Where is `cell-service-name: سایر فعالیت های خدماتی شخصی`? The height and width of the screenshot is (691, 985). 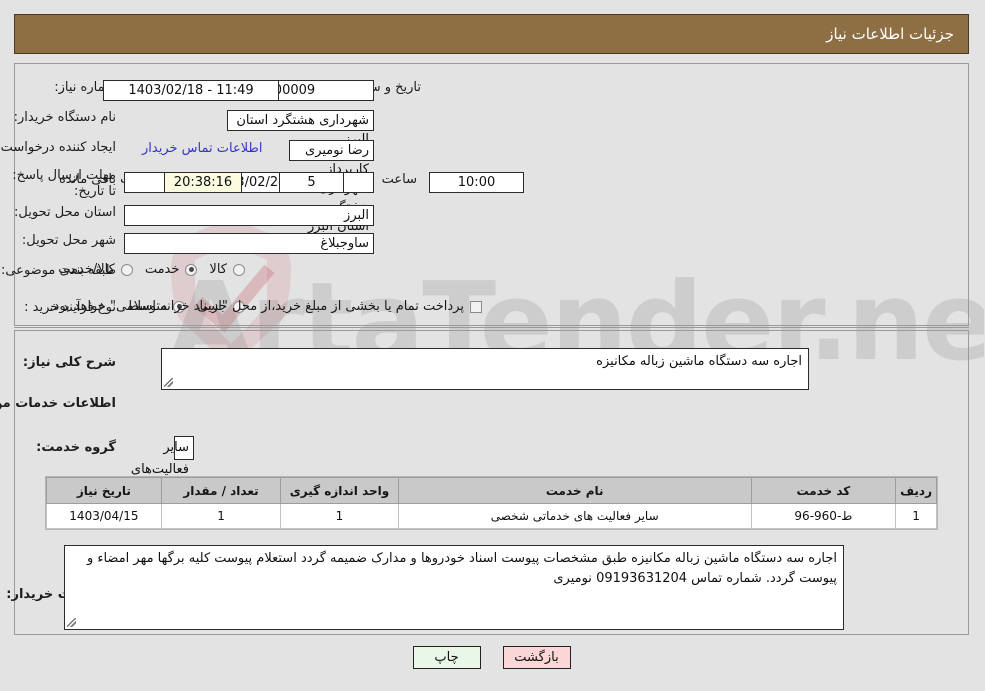 cell-service-name: سایر فعالیت های خدماتی شخصی is located at coordinates (575, 516).